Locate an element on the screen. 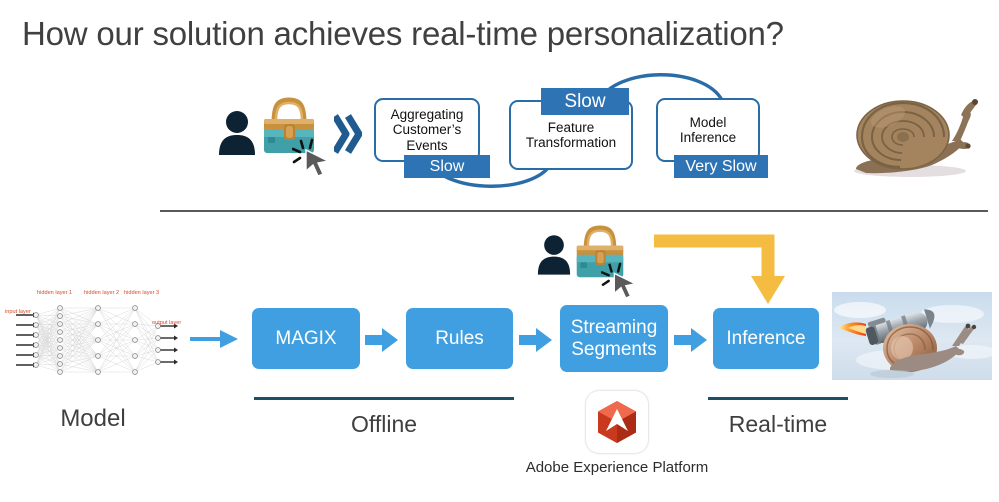 The image size is (999, 502). nn-label-hidden-layer-2: hidden layer 2 is located at coordinates (102, 293).